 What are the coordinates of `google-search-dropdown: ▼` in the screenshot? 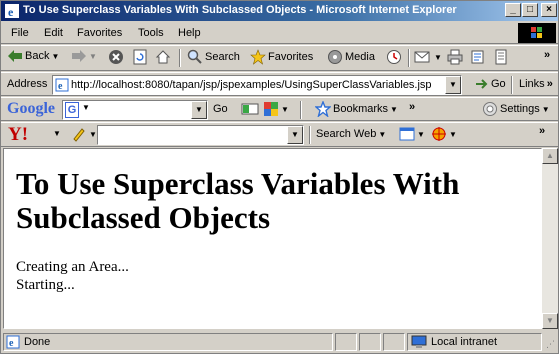 It's located at (199, 110).